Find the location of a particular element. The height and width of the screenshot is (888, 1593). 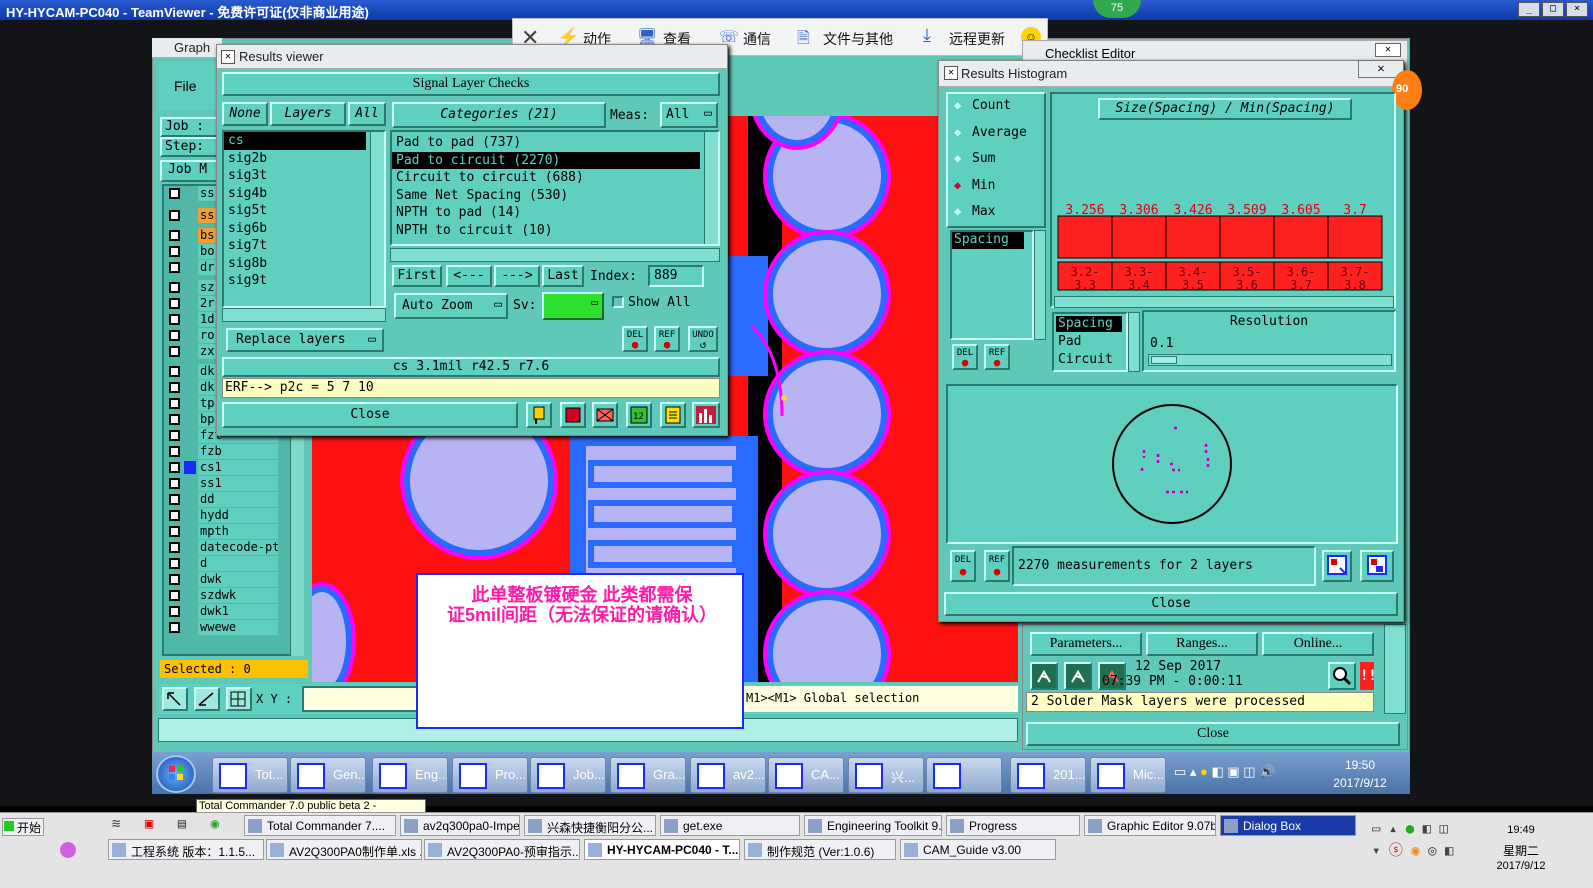

local-task-button: Progress is located at coordinates (1013, 825).